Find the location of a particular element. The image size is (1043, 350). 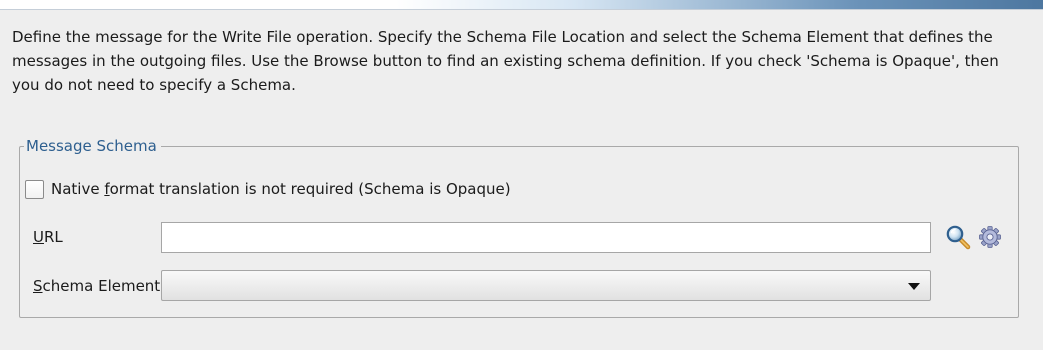

gear-icon is located at coordinates (990, 237).